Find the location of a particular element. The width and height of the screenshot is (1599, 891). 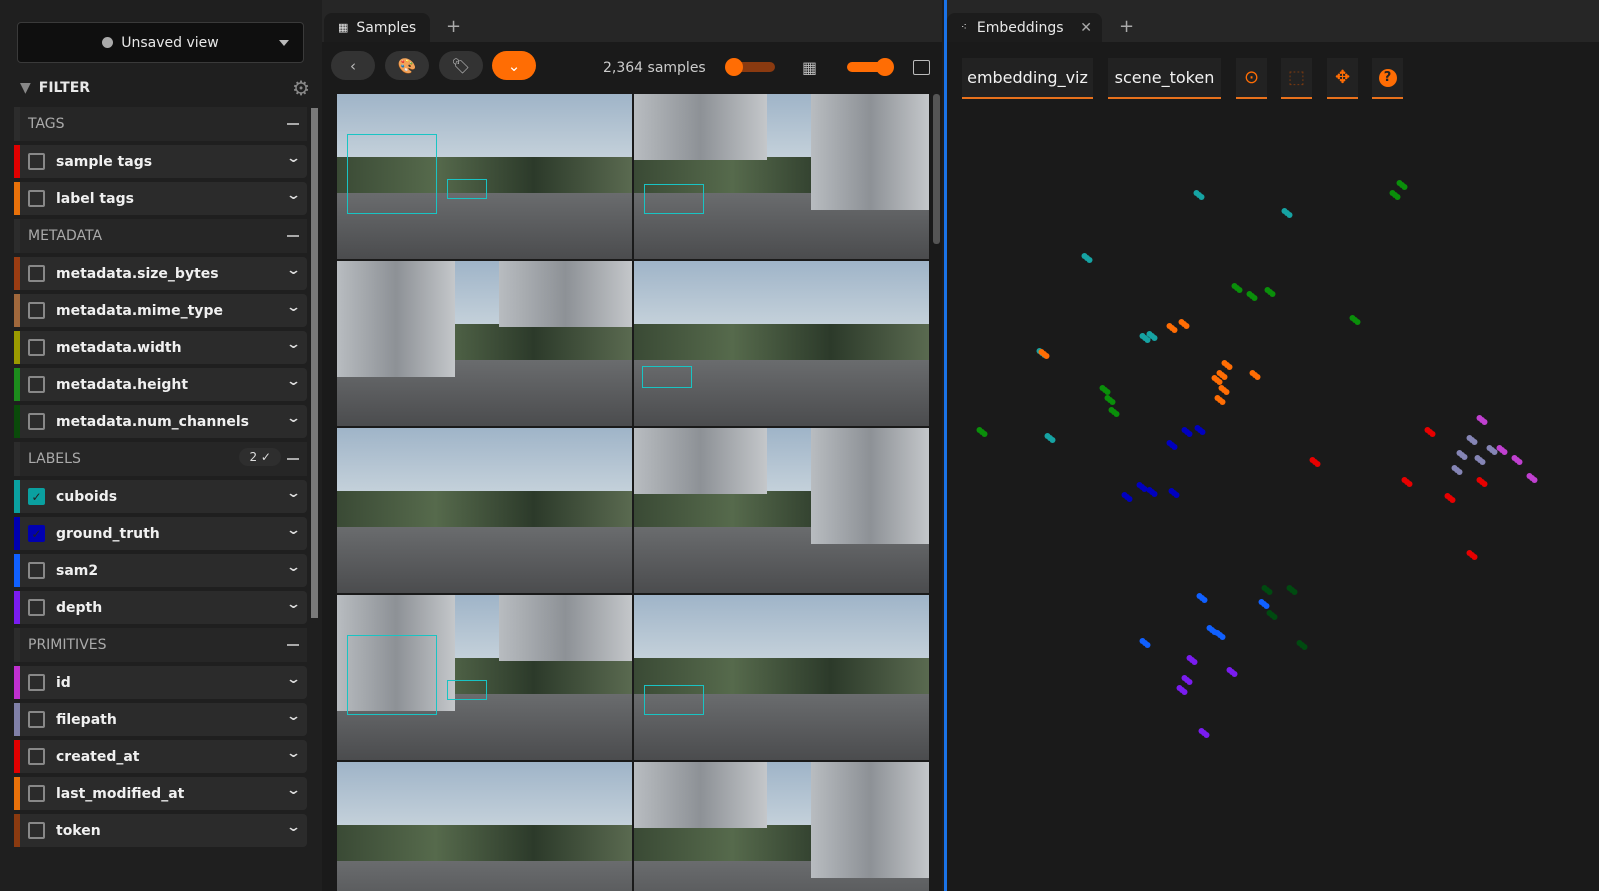

section-metadata: METADATA is located at coordinates (160, 236).